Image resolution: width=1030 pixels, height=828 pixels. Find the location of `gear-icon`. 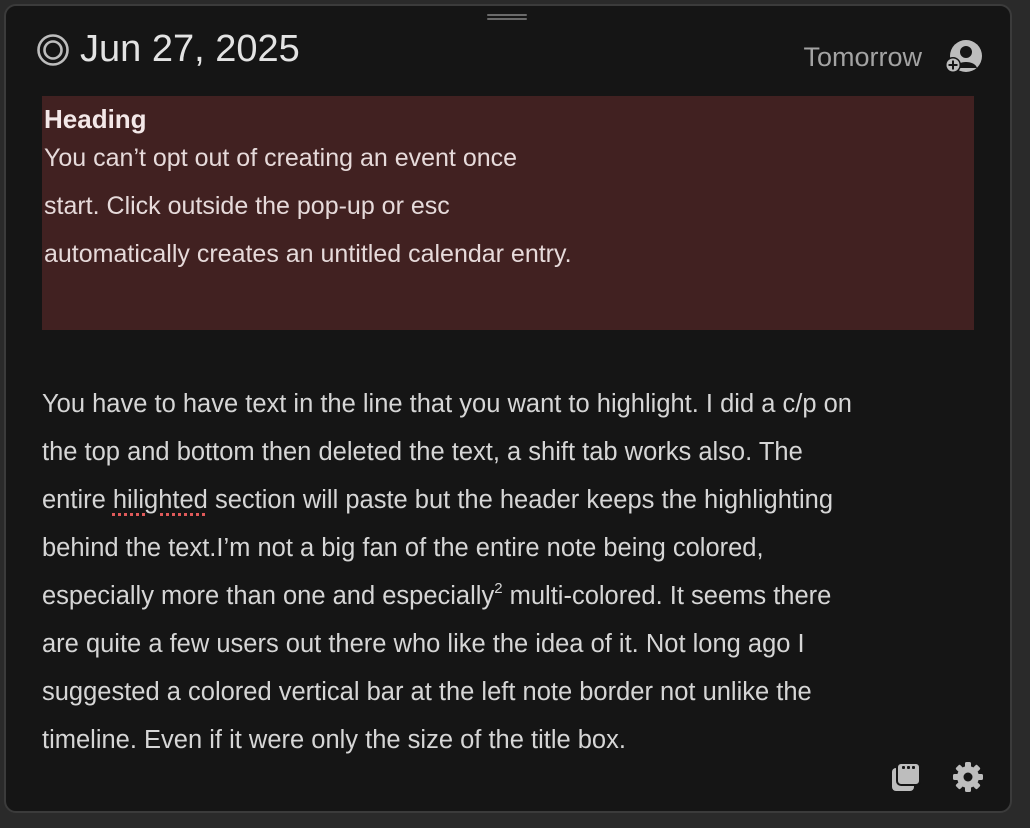

gear-icon is located at coordinates (968, 777).